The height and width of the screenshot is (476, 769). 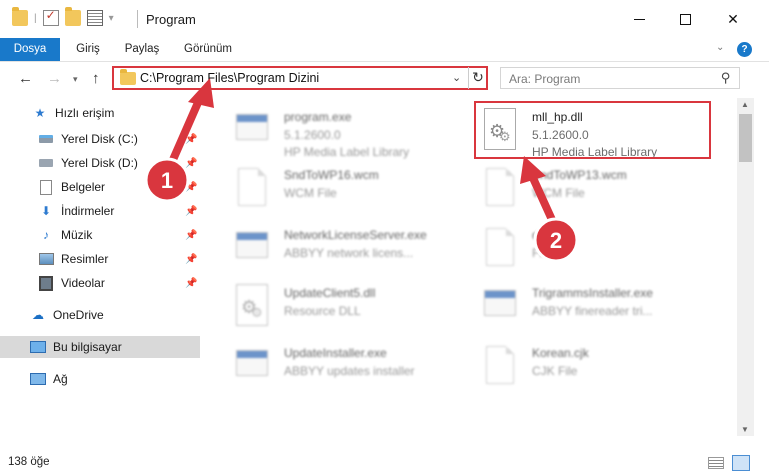 What do you see at coordinates (40, 113) in the screenshot?
I see `star-icon: ★` at bounding box center [40, 113].